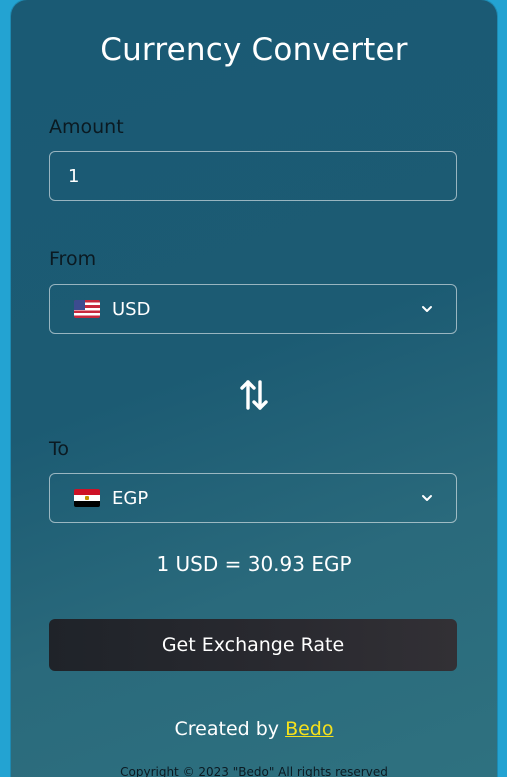  I want to click on amount-label: Amount, so click(86, 127).